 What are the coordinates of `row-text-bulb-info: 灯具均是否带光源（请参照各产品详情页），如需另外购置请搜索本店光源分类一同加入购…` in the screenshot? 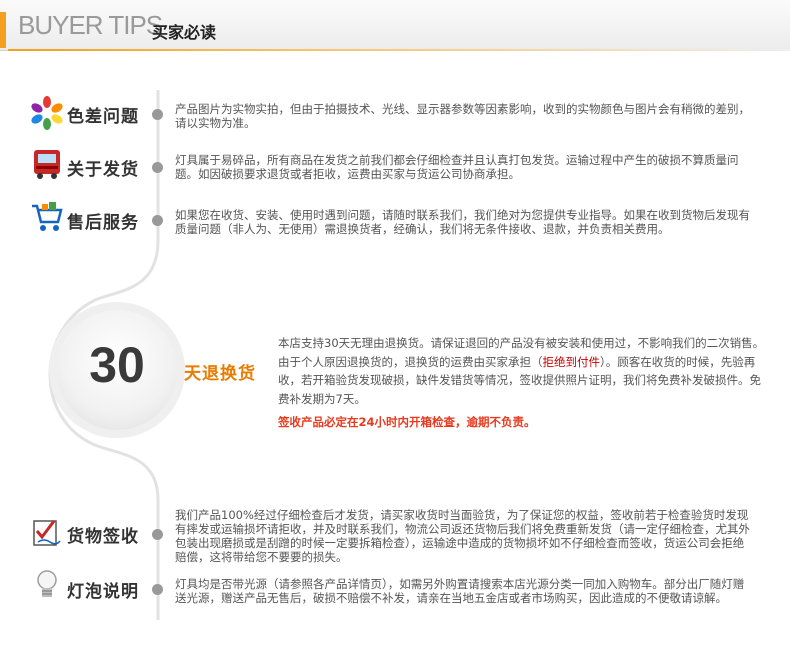 It's located at (460, 591).